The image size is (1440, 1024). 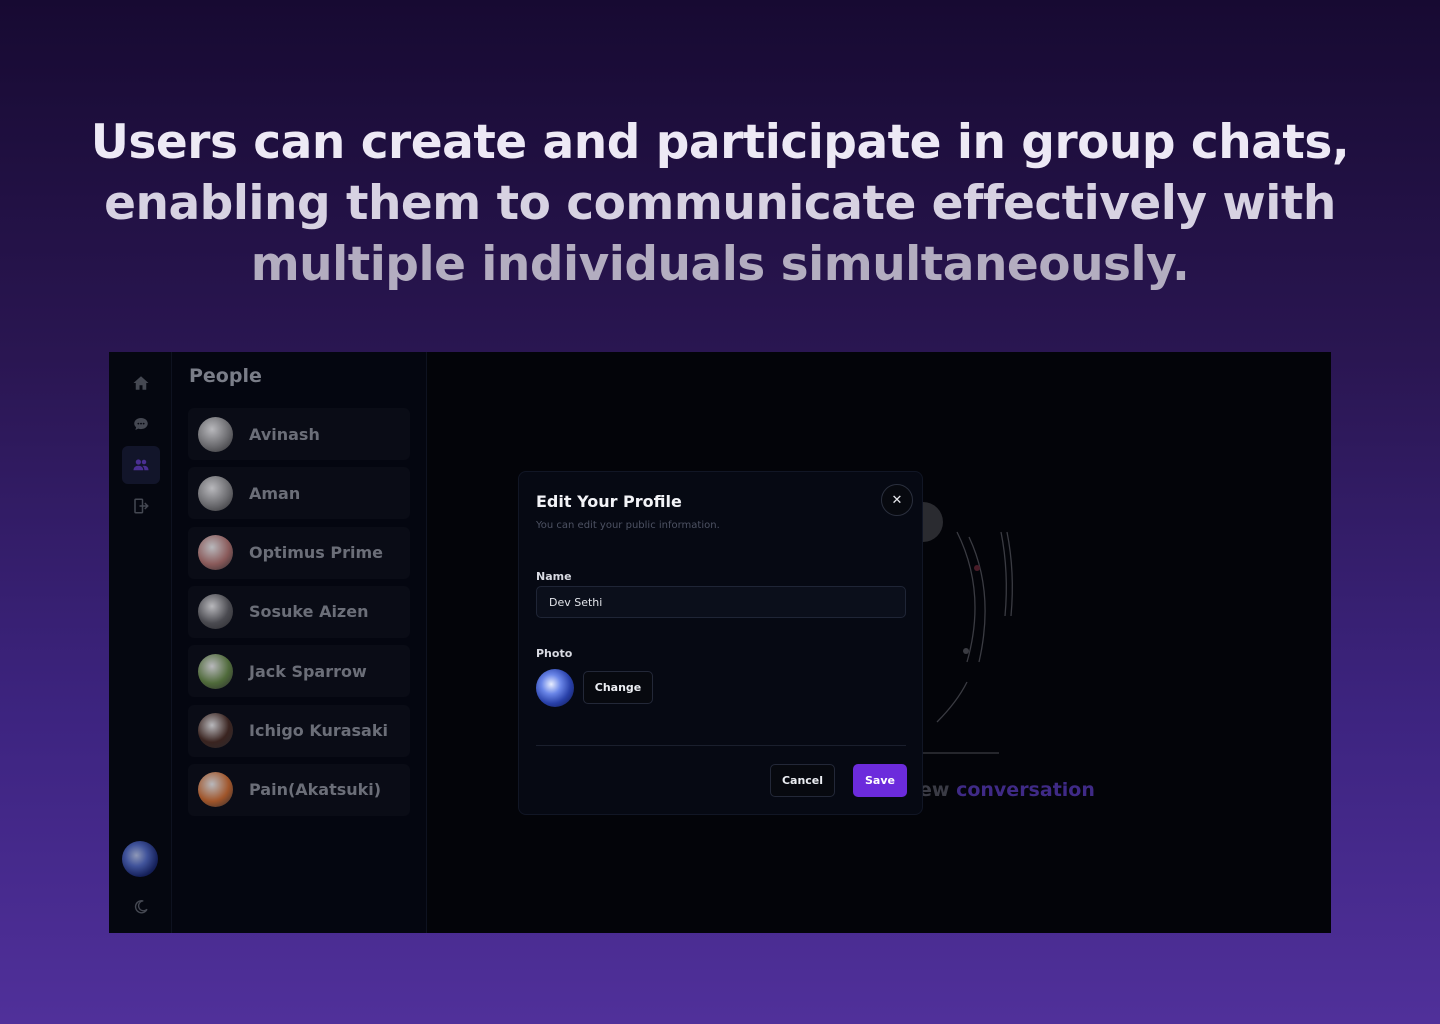 I want to click on divider, so click(x=721, y=745).